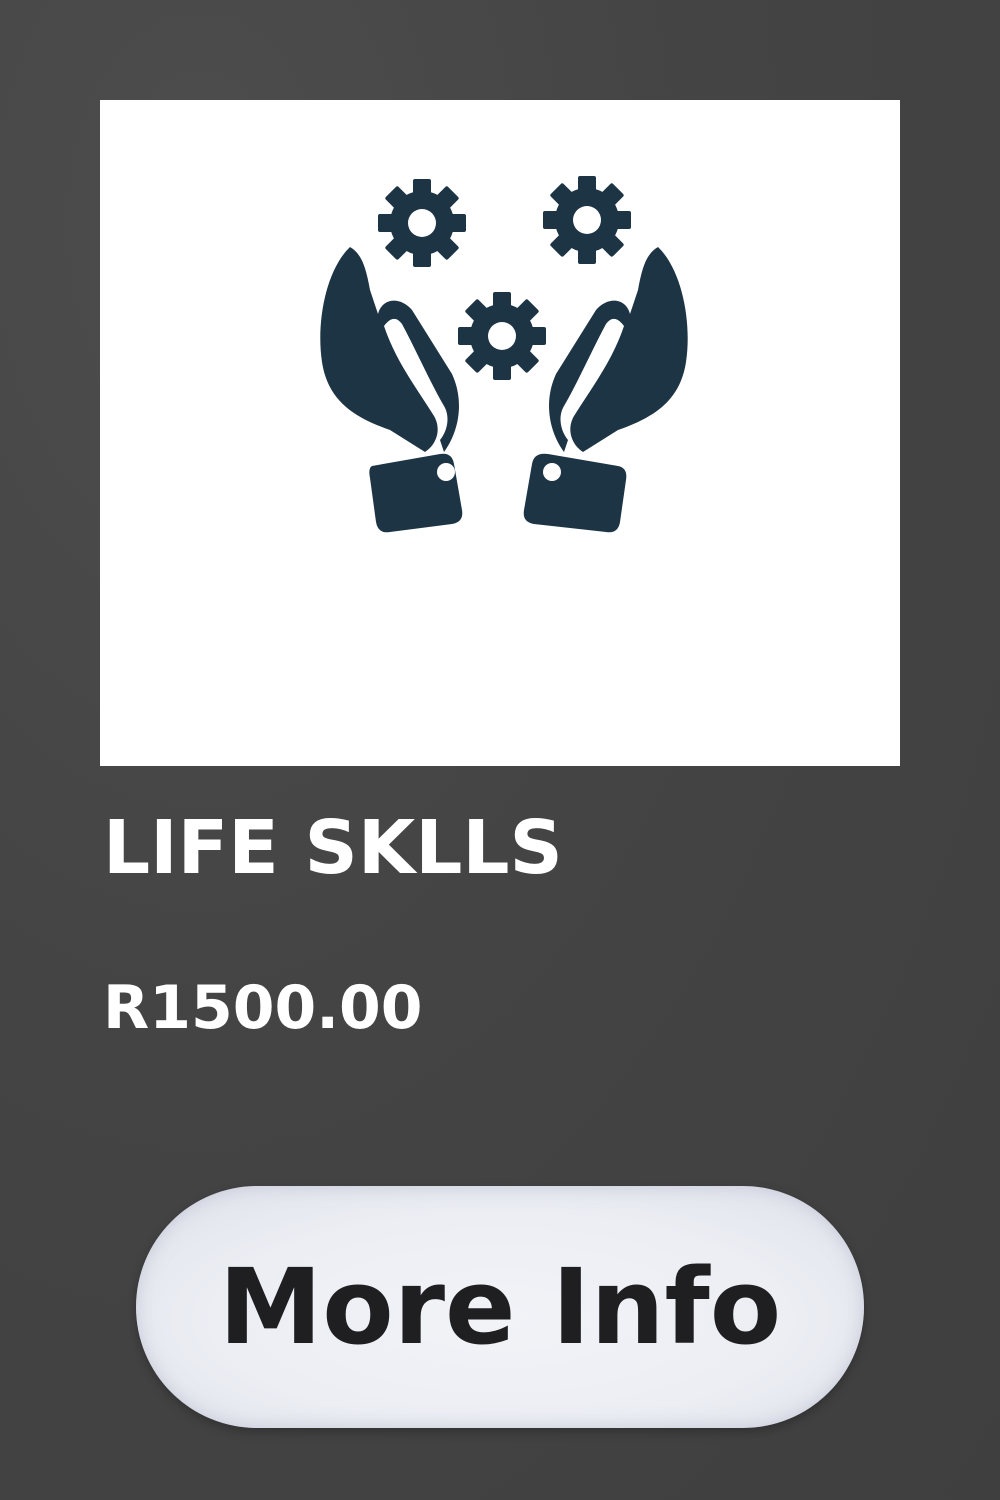 This screenshot has height=1500, width=1000. What do you see at coordinates (333, 848) in the screenshot?
I see `product-title: LIFE SKLLS` at bounding box center [333, 848].